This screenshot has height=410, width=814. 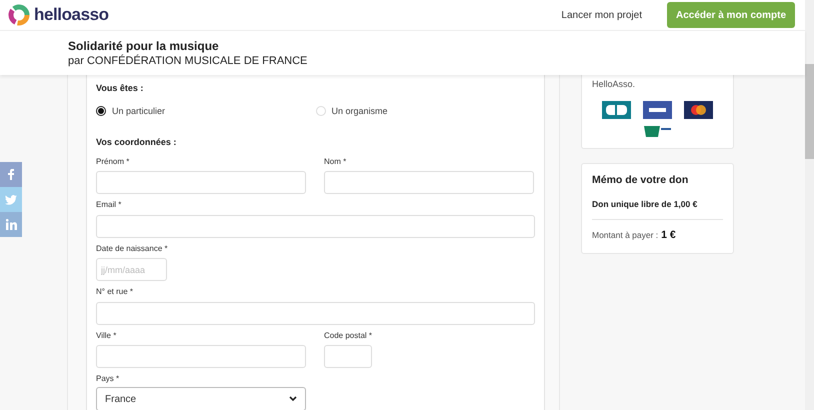 What do you see at coordinates (293, 399) in the screenshot?
I see `chevron-down-icon` at bounding box center [293, 399].